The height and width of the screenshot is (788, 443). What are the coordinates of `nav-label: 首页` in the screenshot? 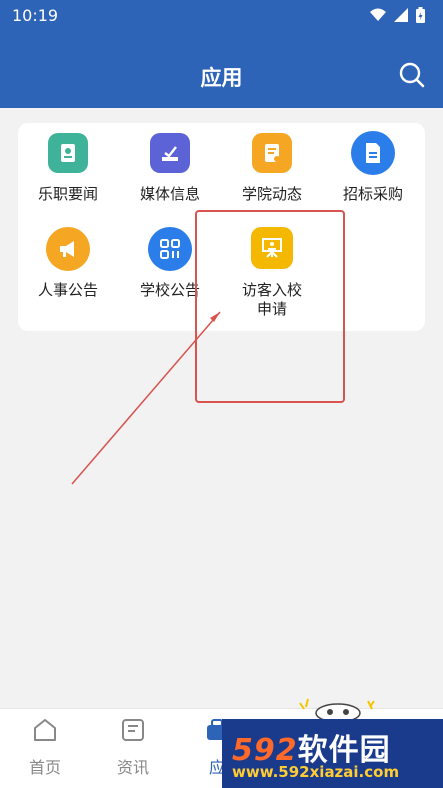 It's located at (44, 767).